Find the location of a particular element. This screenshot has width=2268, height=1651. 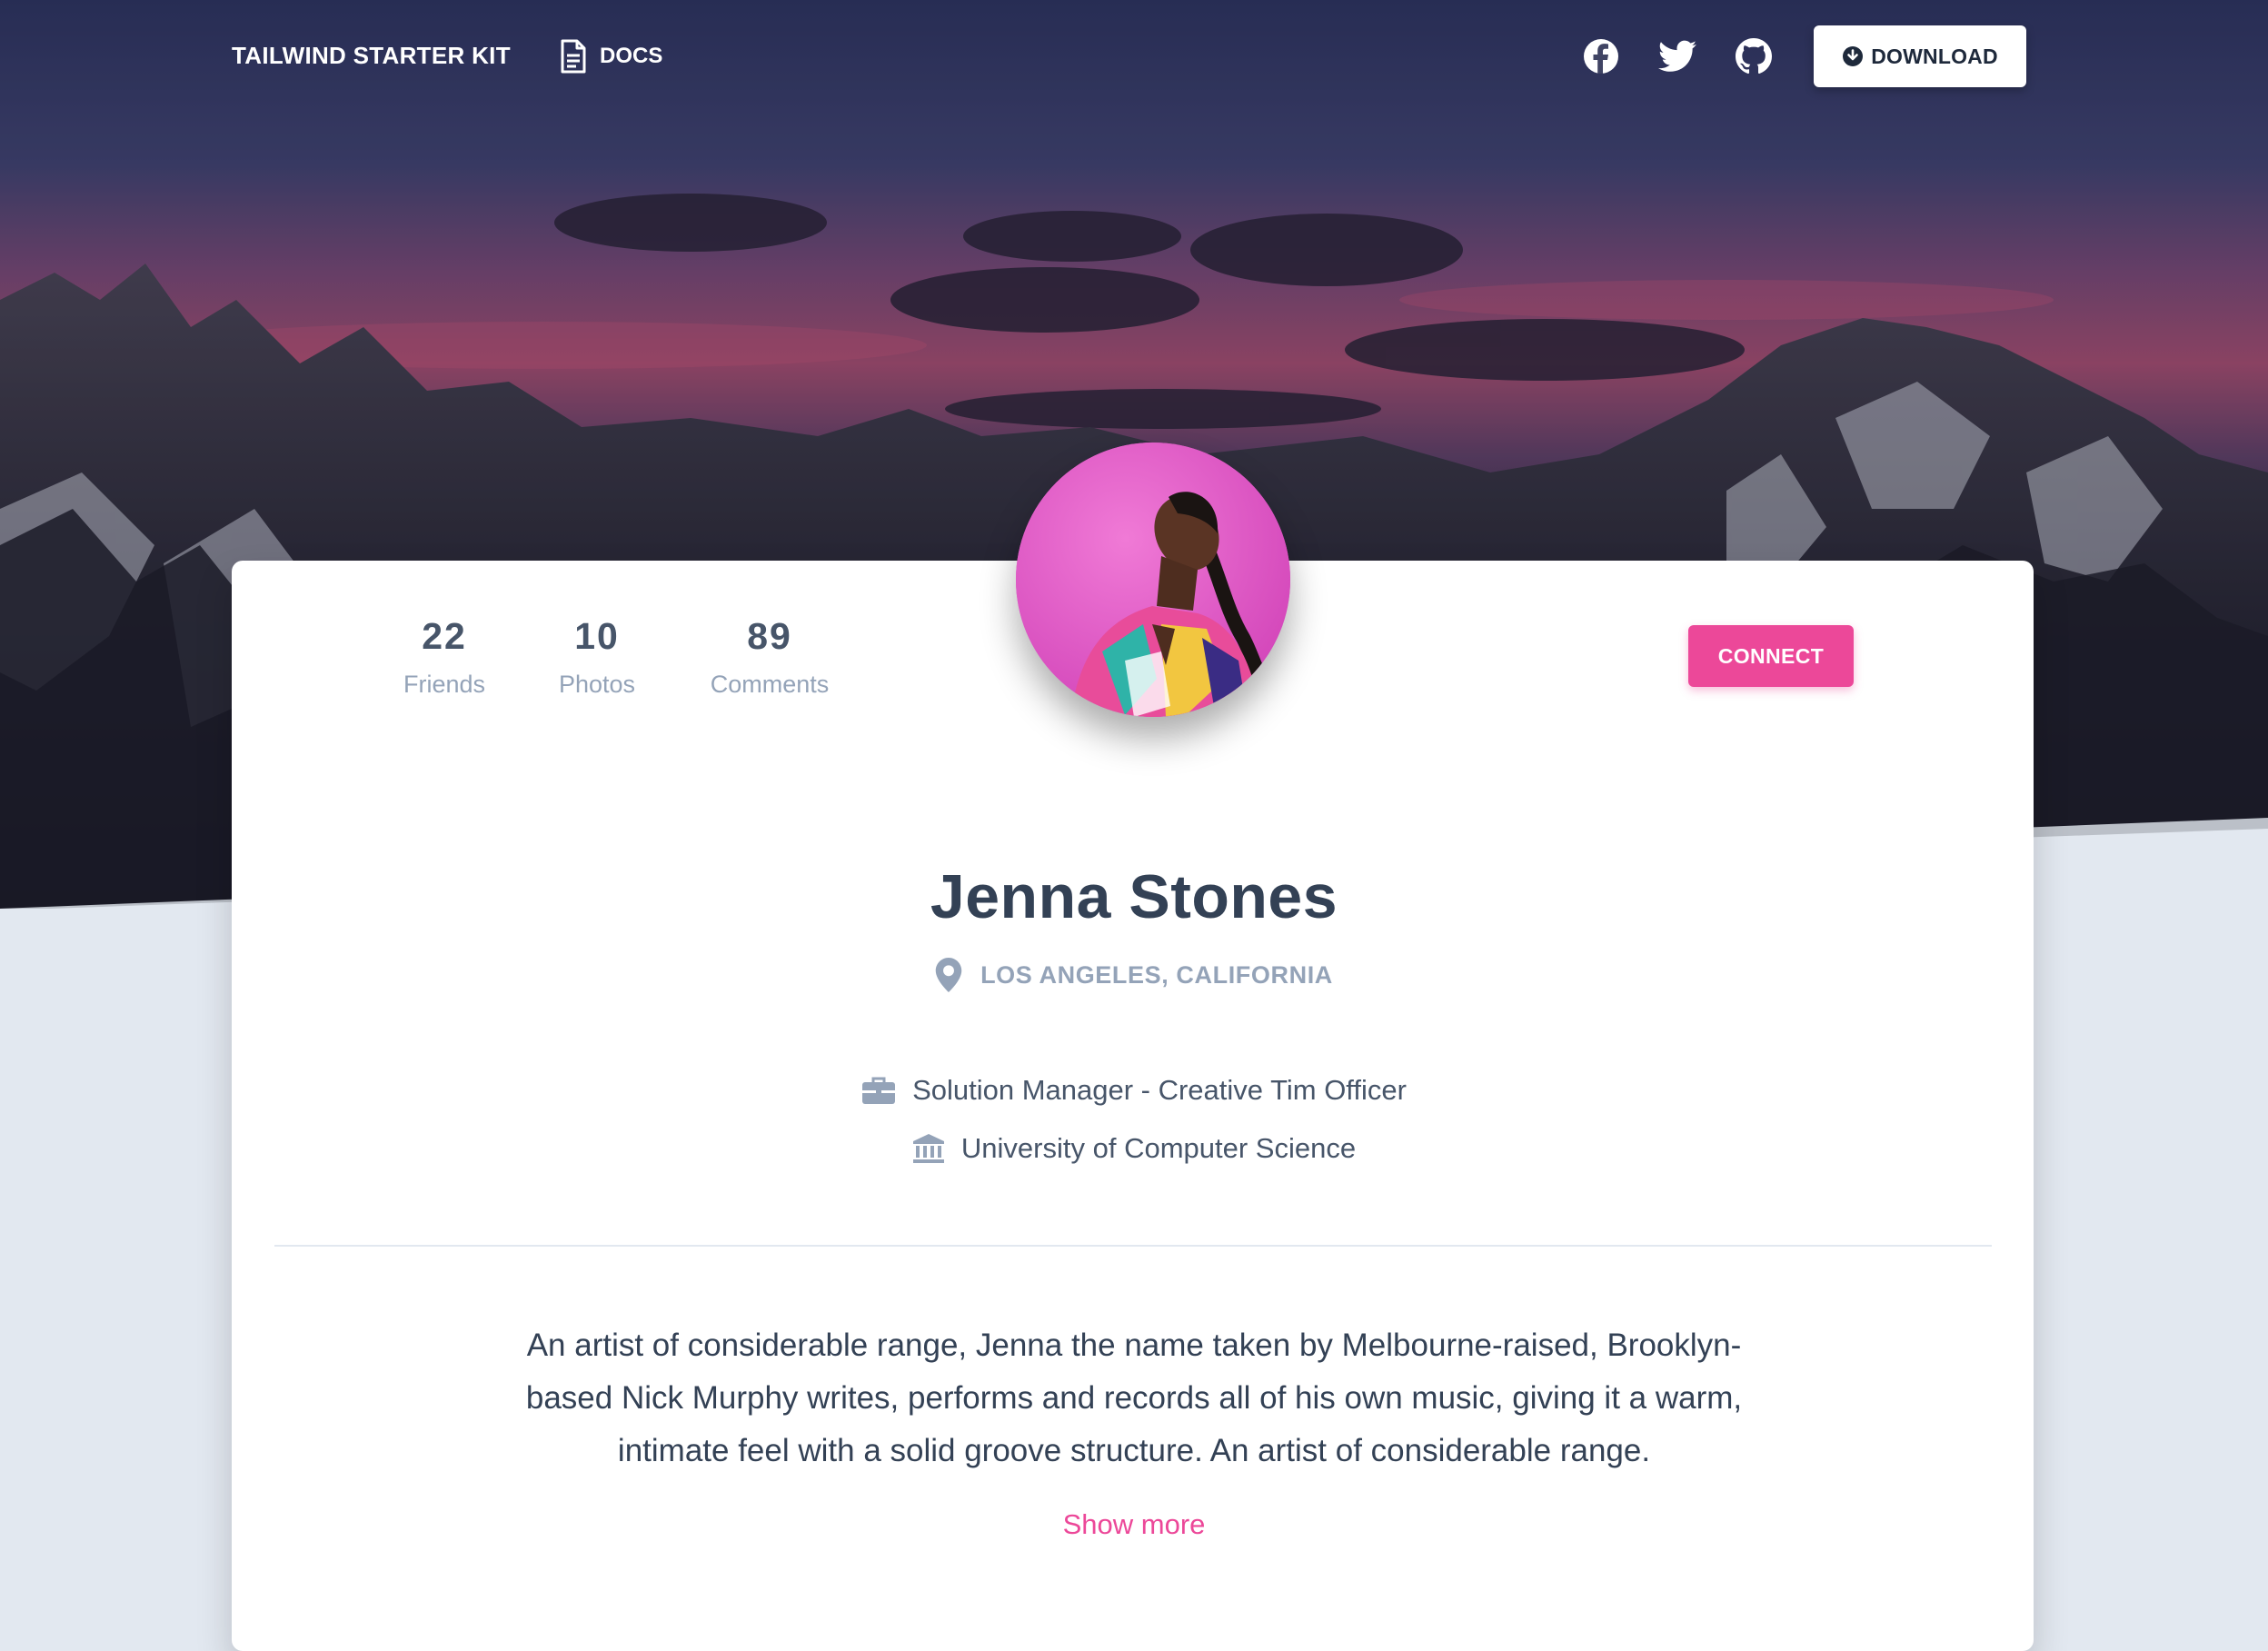

docs-link: DOCS is located at coordinates (611, 56).